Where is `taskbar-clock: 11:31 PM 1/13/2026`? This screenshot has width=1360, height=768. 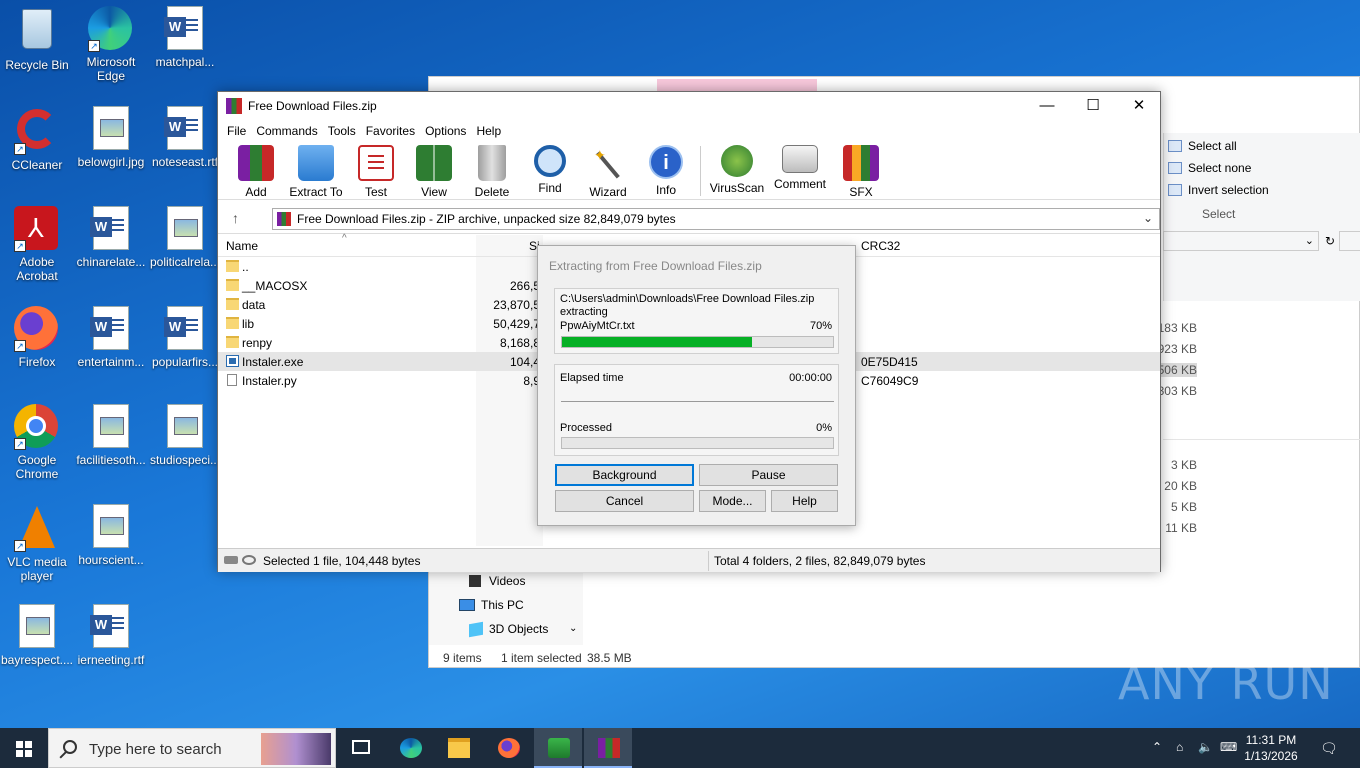 taskbar-clock: 11:31 PM 1/13/2026 is located at coordinates (1271, 748).